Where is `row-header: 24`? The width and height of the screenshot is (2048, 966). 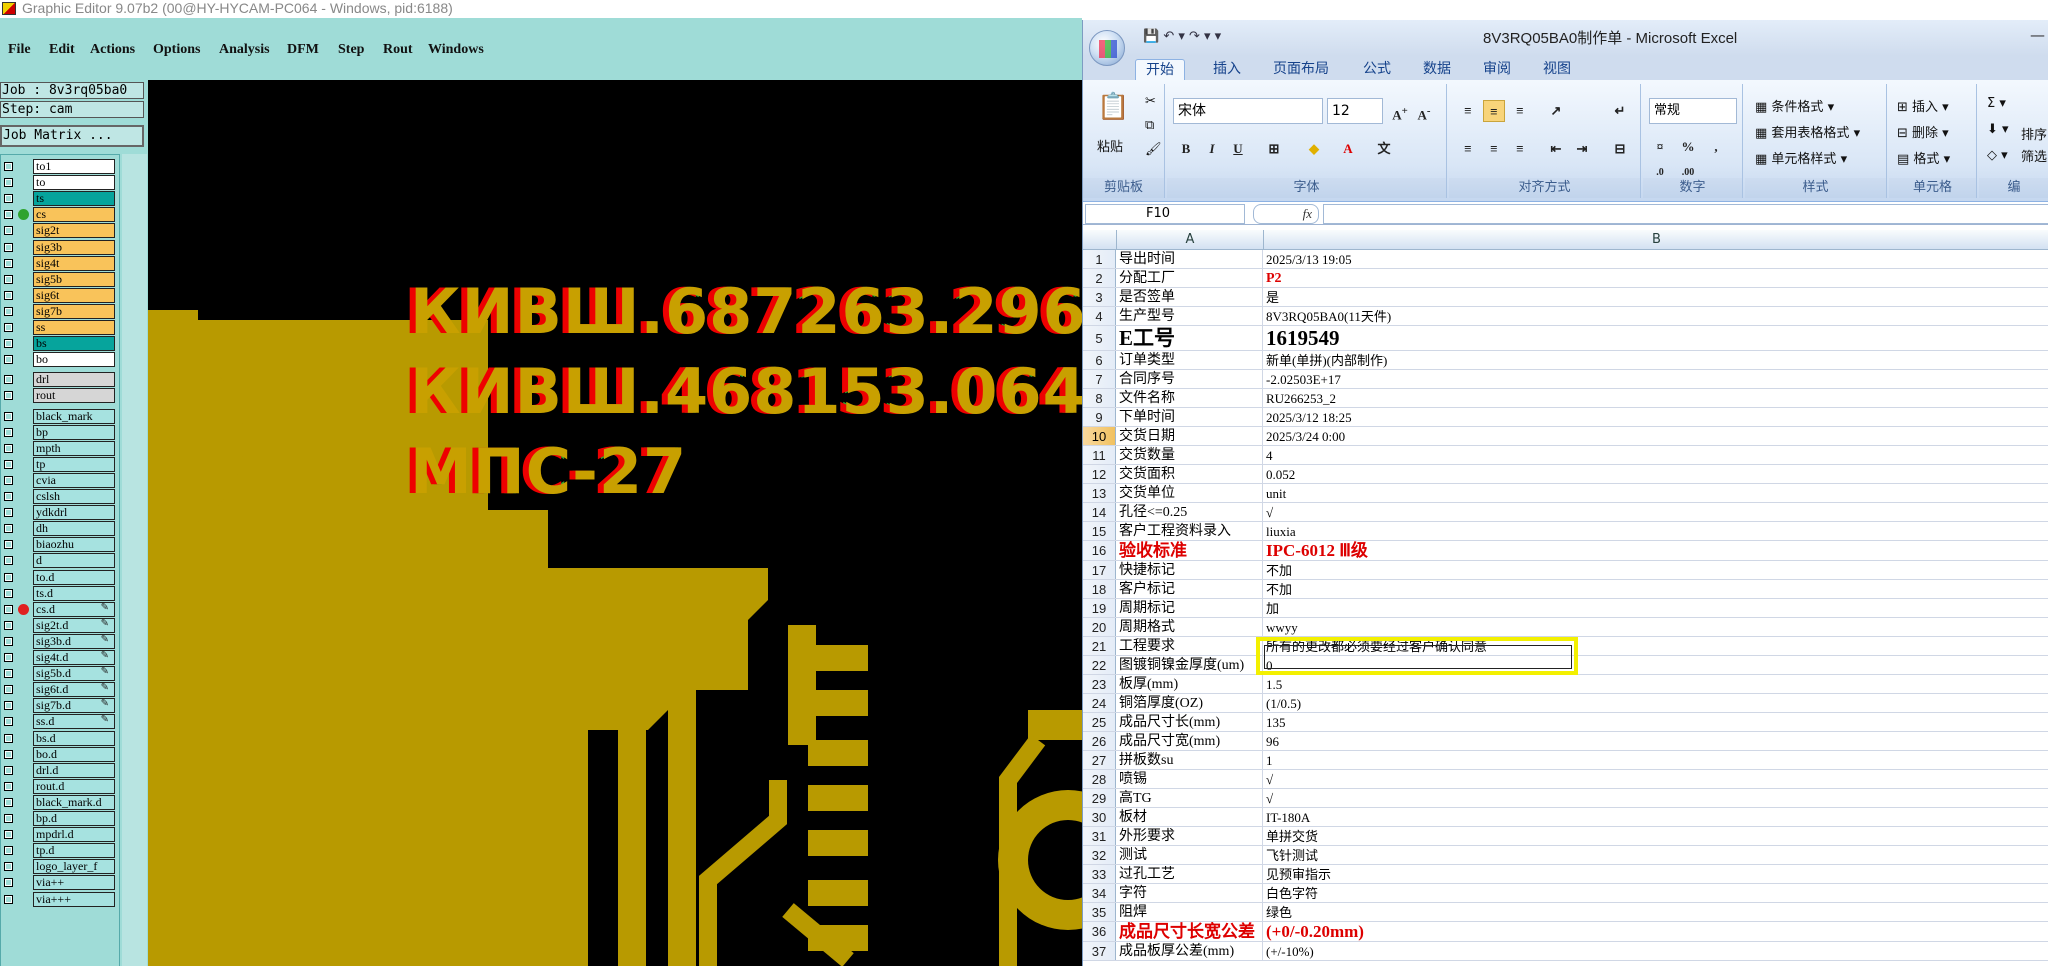 row-header: 24 is located at coordinates (1099, 703).